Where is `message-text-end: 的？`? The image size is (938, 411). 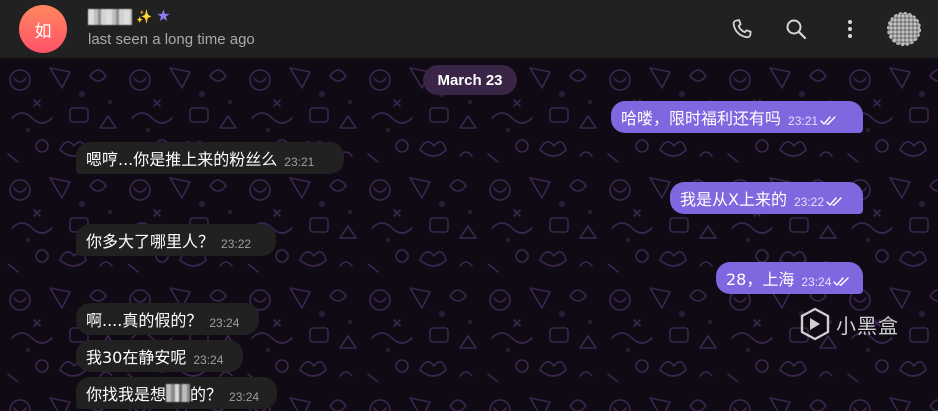 message-text-end: 的？ is located at coordinates (206, 394).